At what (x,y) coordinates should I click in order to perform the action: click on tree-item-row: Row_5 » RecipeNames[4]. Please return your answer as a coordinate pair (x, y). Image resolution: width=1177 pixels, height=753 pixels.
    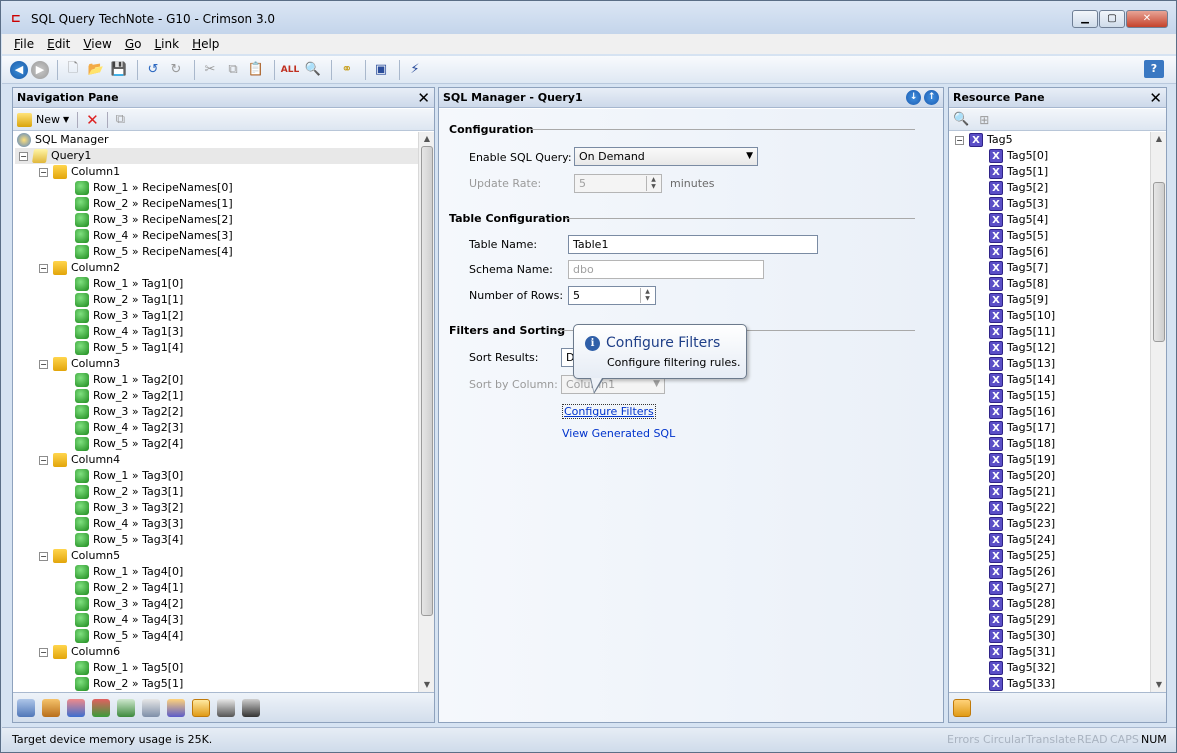
    Looking at the image, I should click on (216, 252).